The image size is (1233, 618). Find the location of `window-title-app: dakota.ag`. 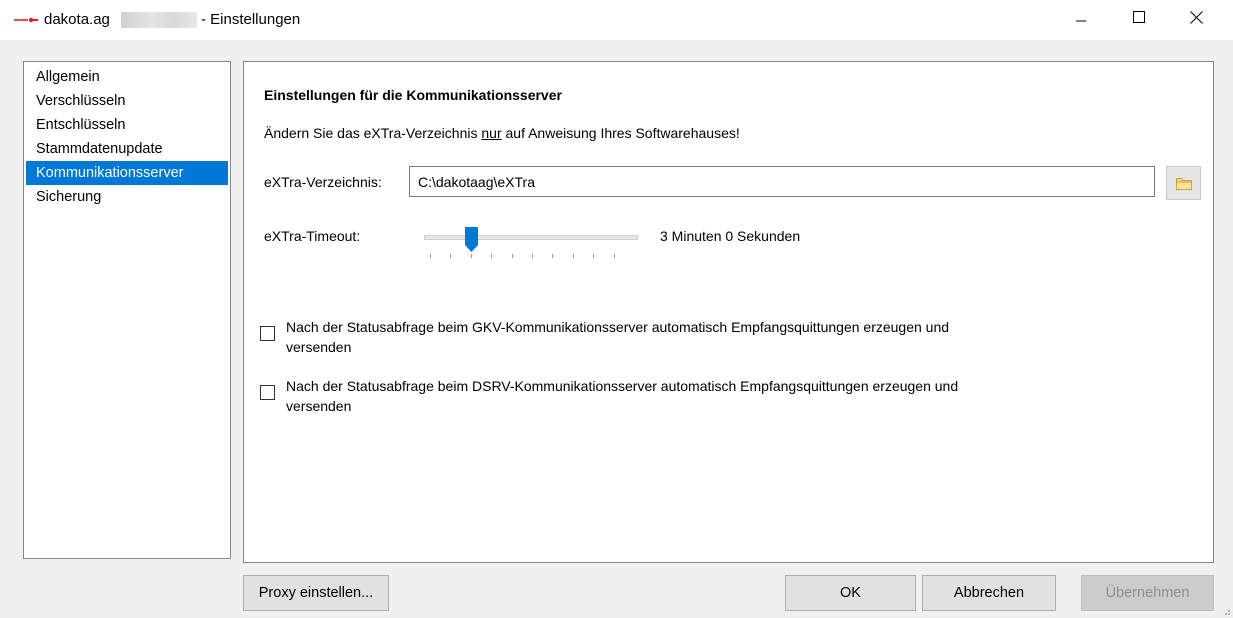

window-title-app: dakota.ag is located at coordinates (77, 19).